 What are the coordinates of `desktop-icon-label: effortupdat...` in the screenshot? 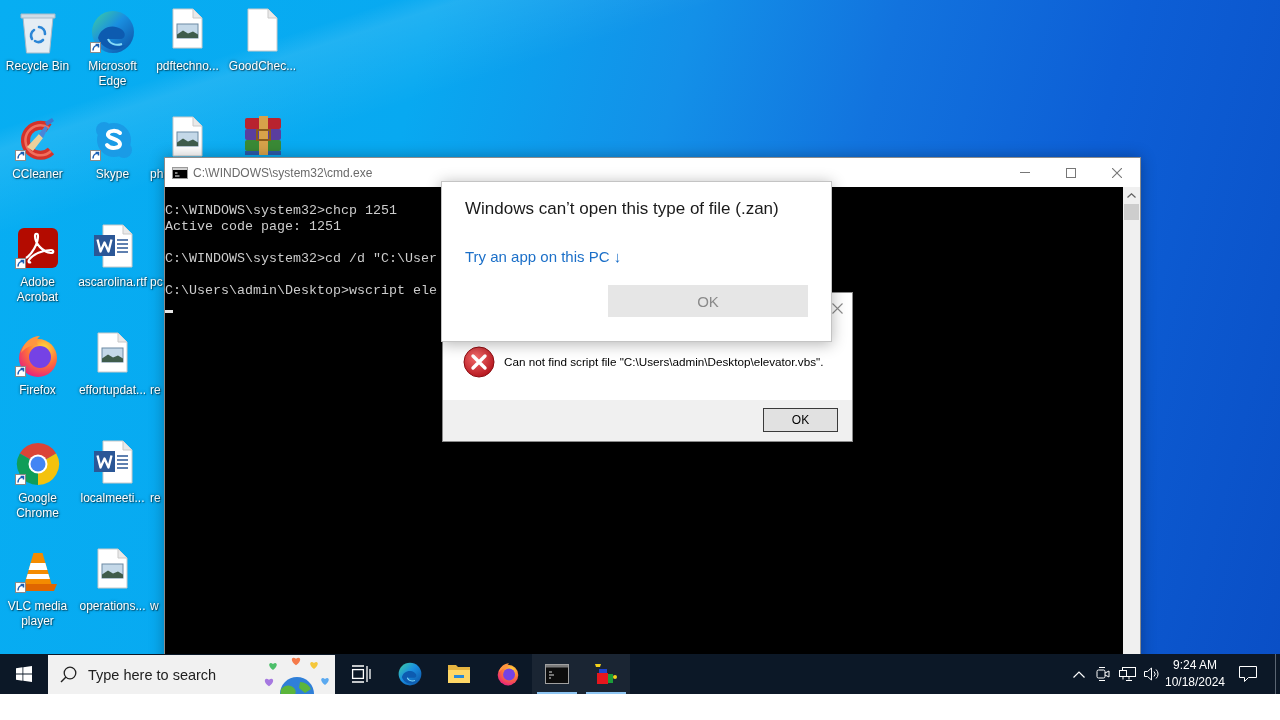 It's located at (112, 390).